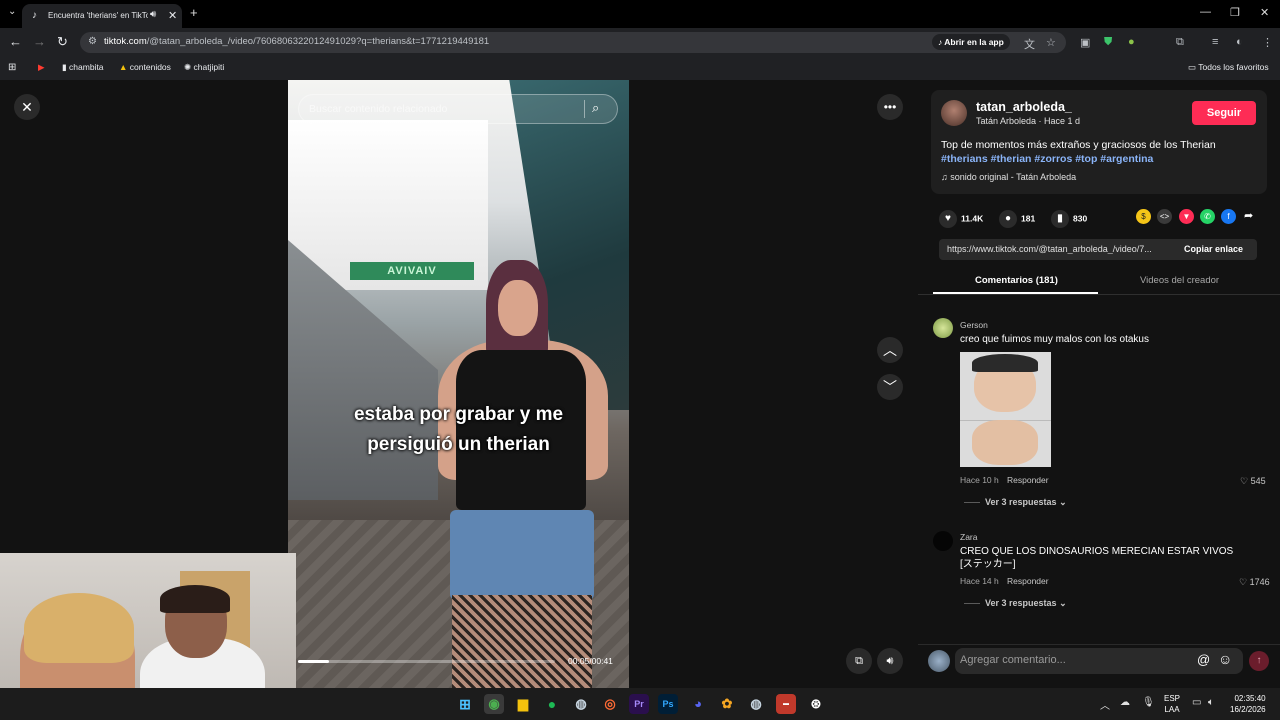  What do you see at coordinates (1172, 704) in the screenshot?
I see `language-indicator: ESP LAA` at bounding box center [1172, 704].